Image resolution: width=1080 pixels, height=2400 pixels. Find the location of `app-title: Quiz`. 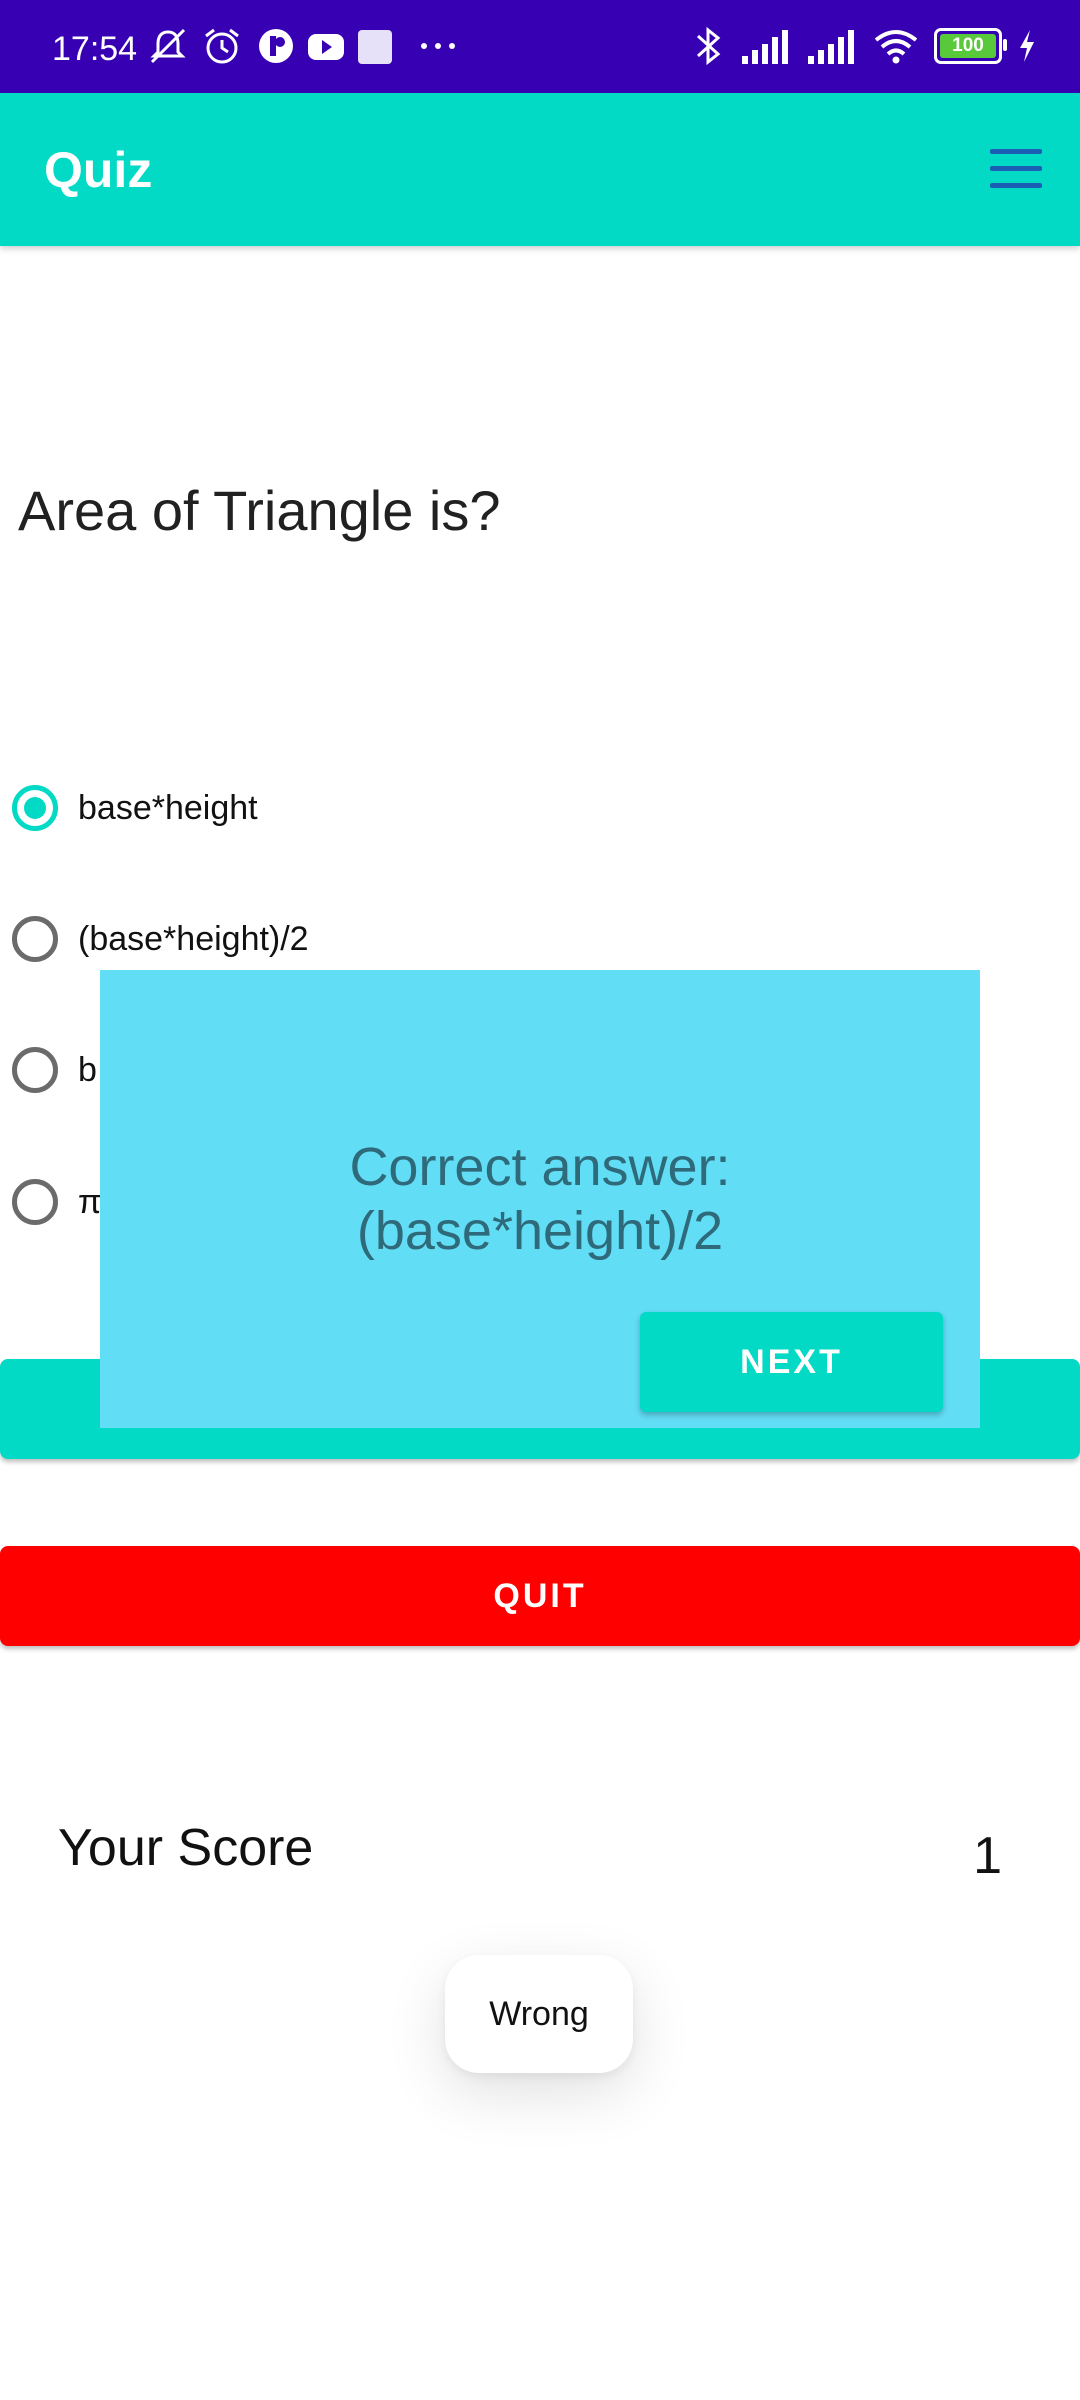

app-title: Quiz is located at coordinates (98, 170).